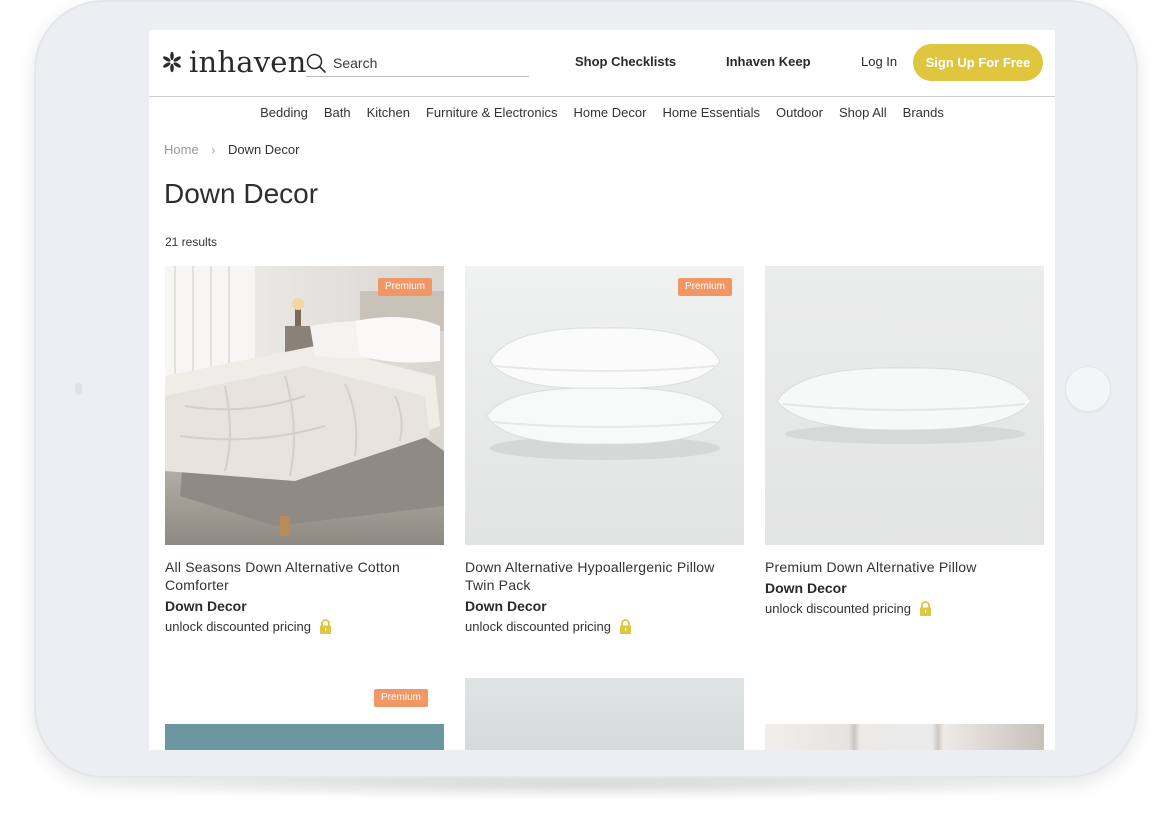 The image size is (1155, 822). What do you see at coordinates (923, 112) in the screenshot?
I see `nav-item-brands: Brands` at bounding box center [923, 112].